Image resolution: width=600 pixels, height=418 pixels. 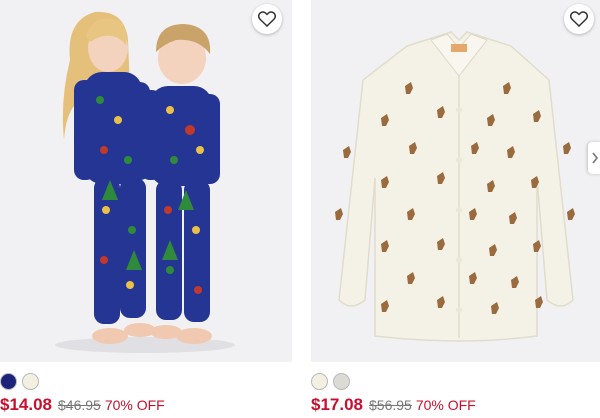 What do you see at coordinates (341, 381) in the screenshot?
I see `color-swatch-light-gray` at bounding box center [341, 381].